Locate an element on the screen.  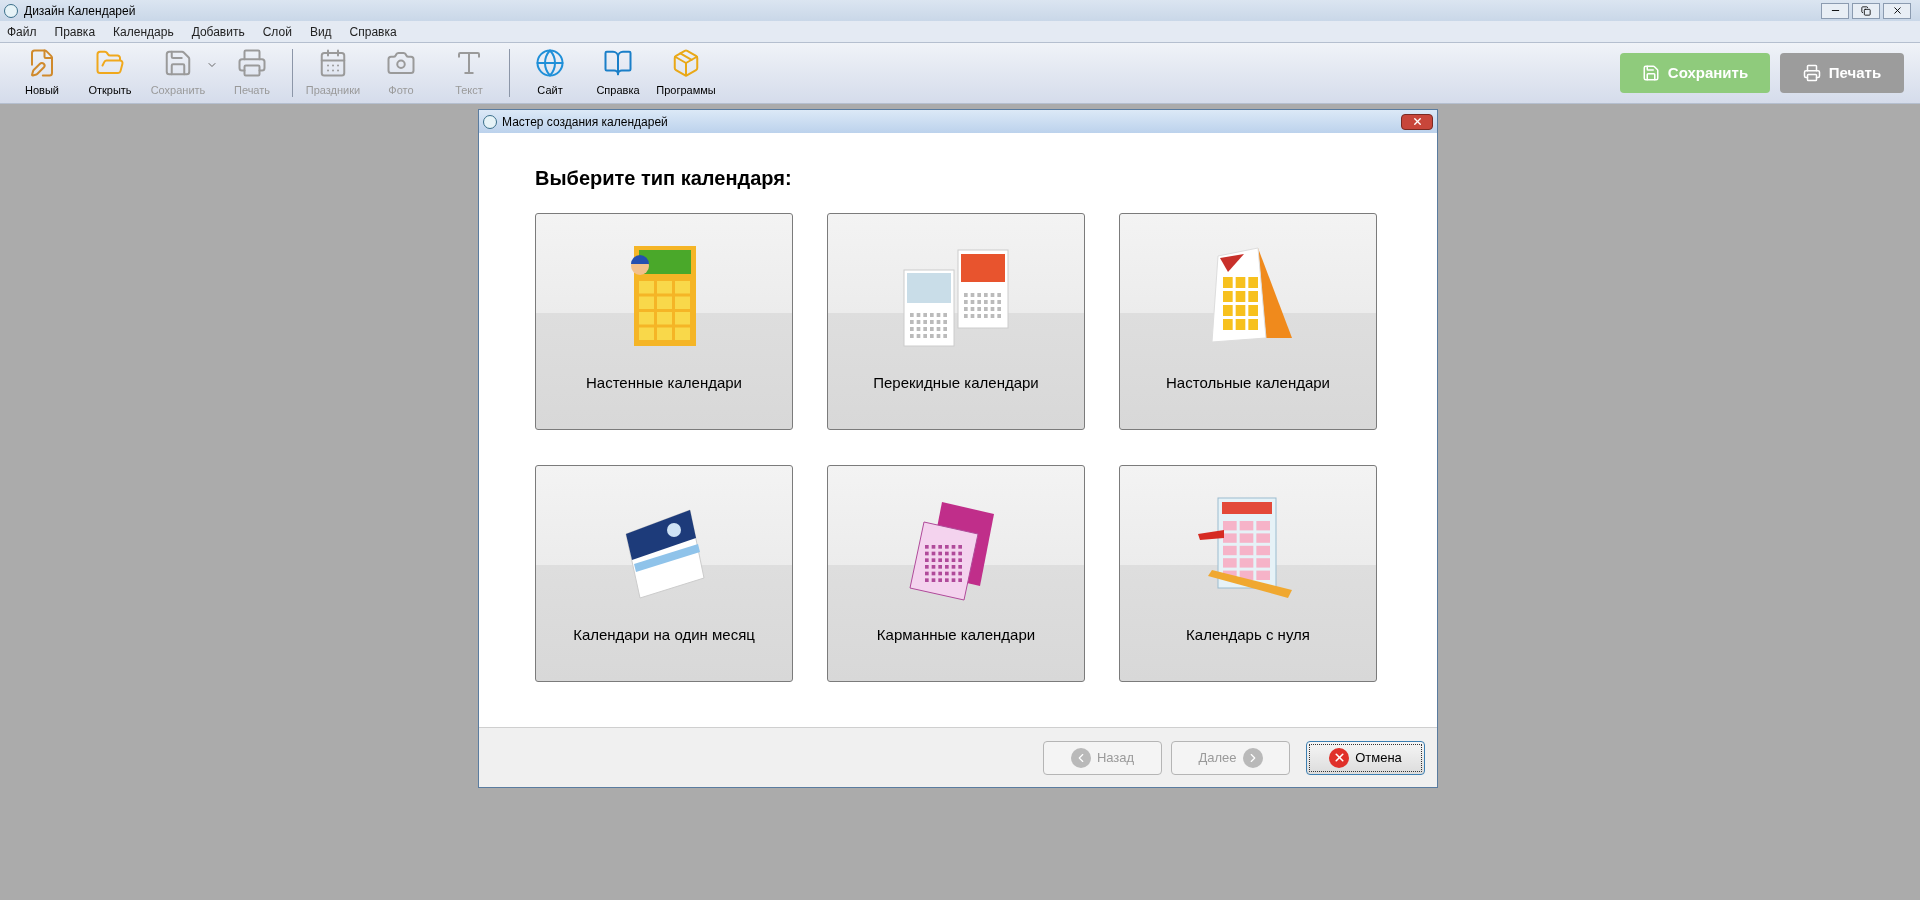
dialog-heading: Выберите тип календаря: is located at coordinates (664, 178).